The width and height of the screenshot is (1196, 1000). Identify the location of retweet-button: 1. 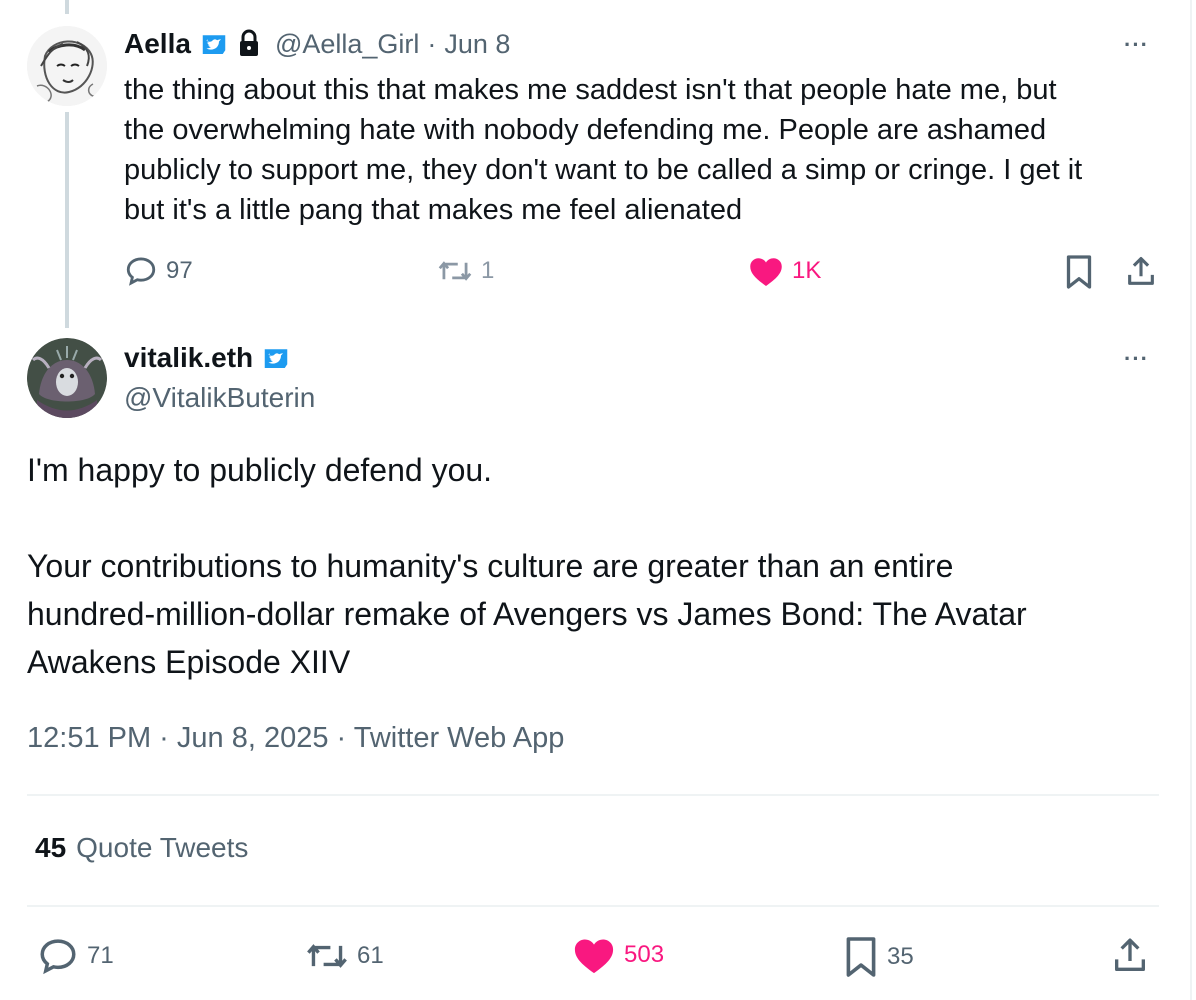
(465, 271).